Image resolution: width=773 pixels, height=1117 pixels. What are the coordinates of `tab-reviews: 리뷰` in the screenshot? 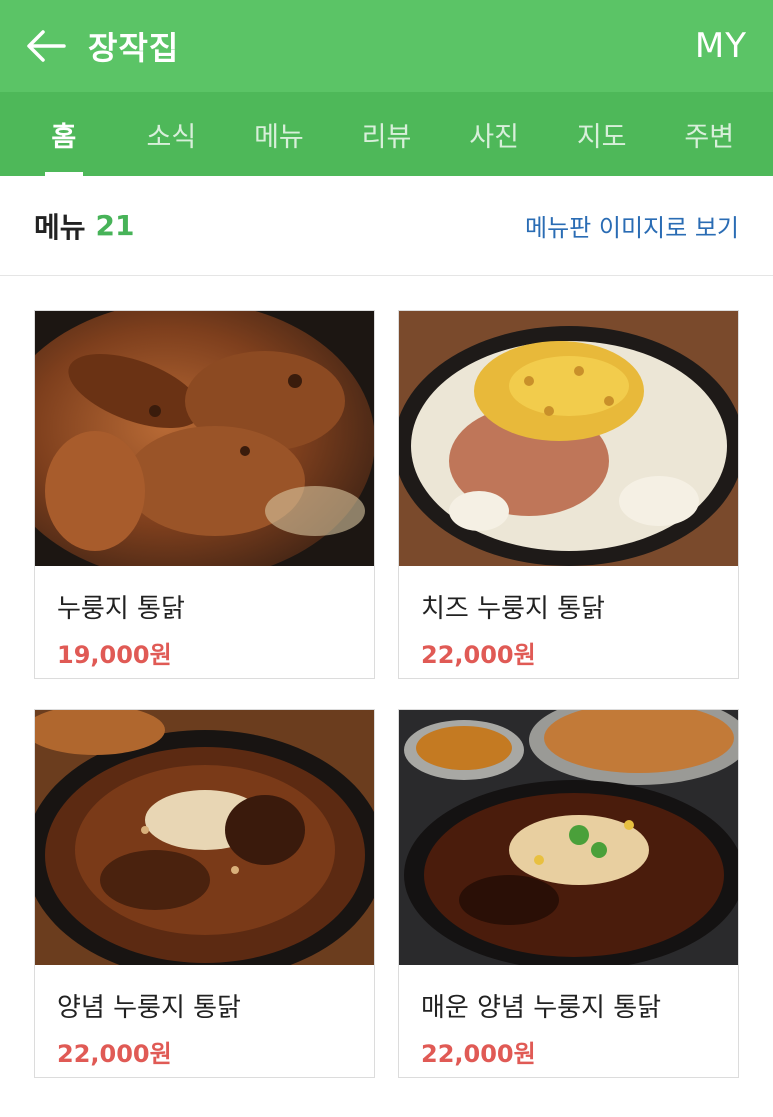 It's located at (387, 134).